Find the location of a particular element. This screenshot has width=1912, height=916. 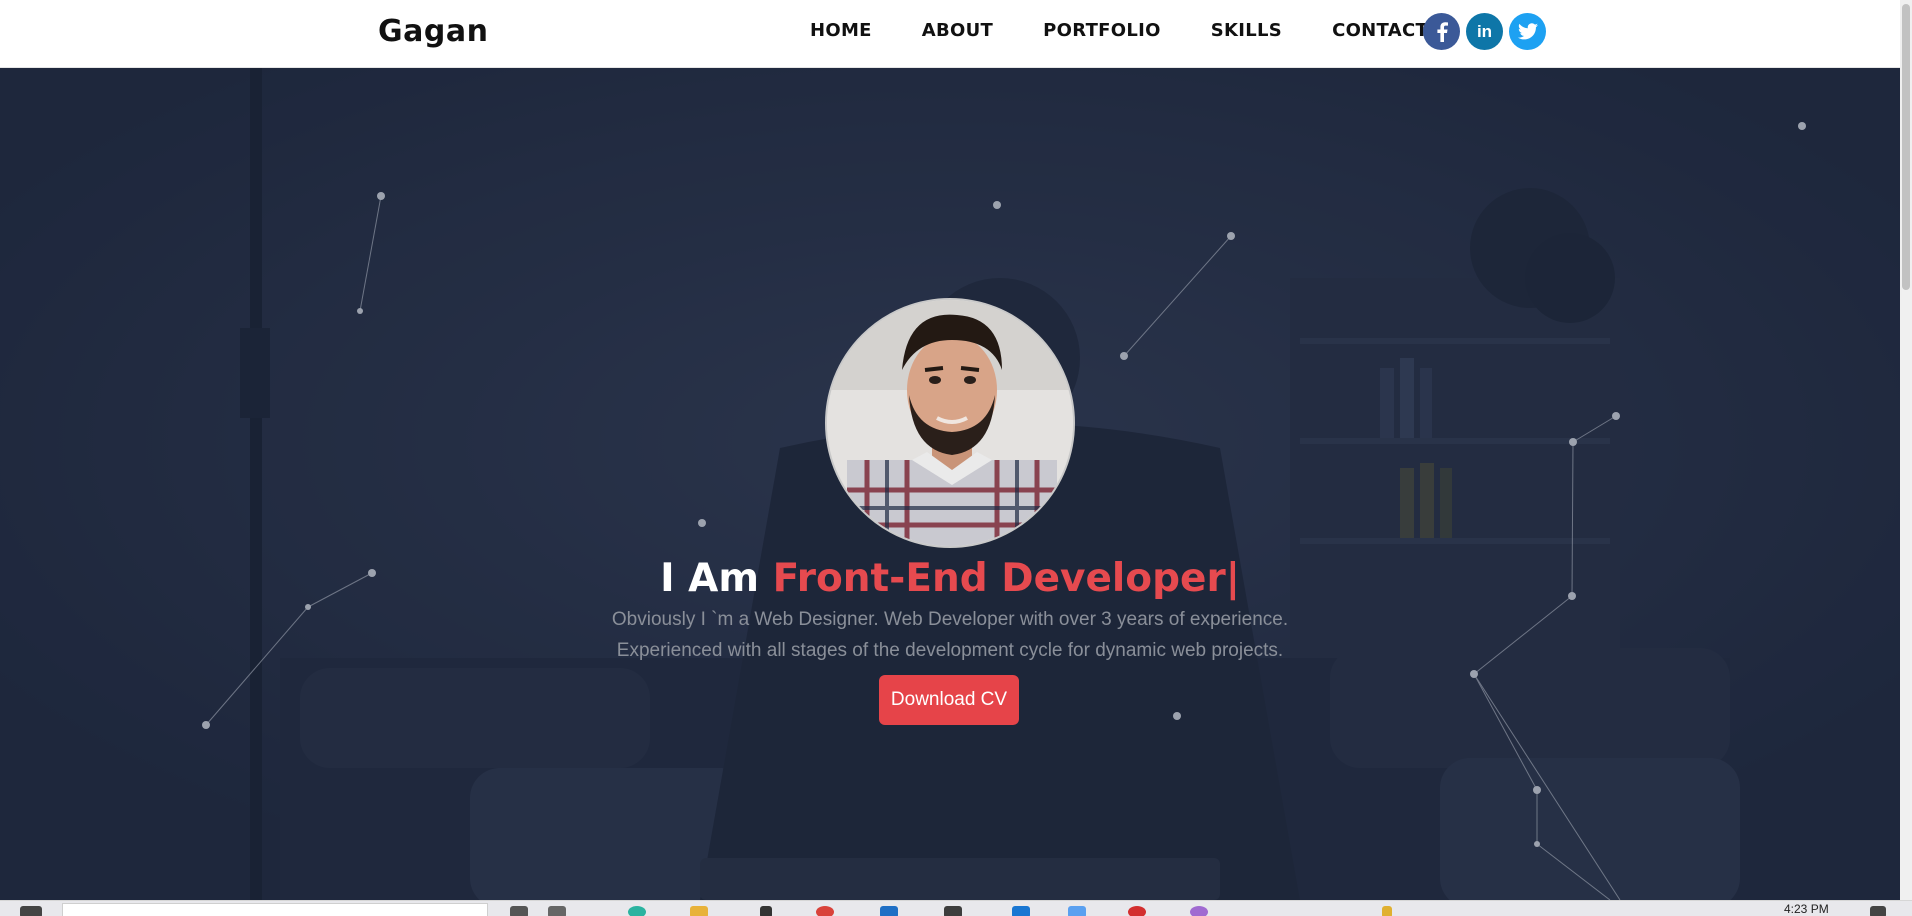

profile-photo is located at coordinates (950, 423).